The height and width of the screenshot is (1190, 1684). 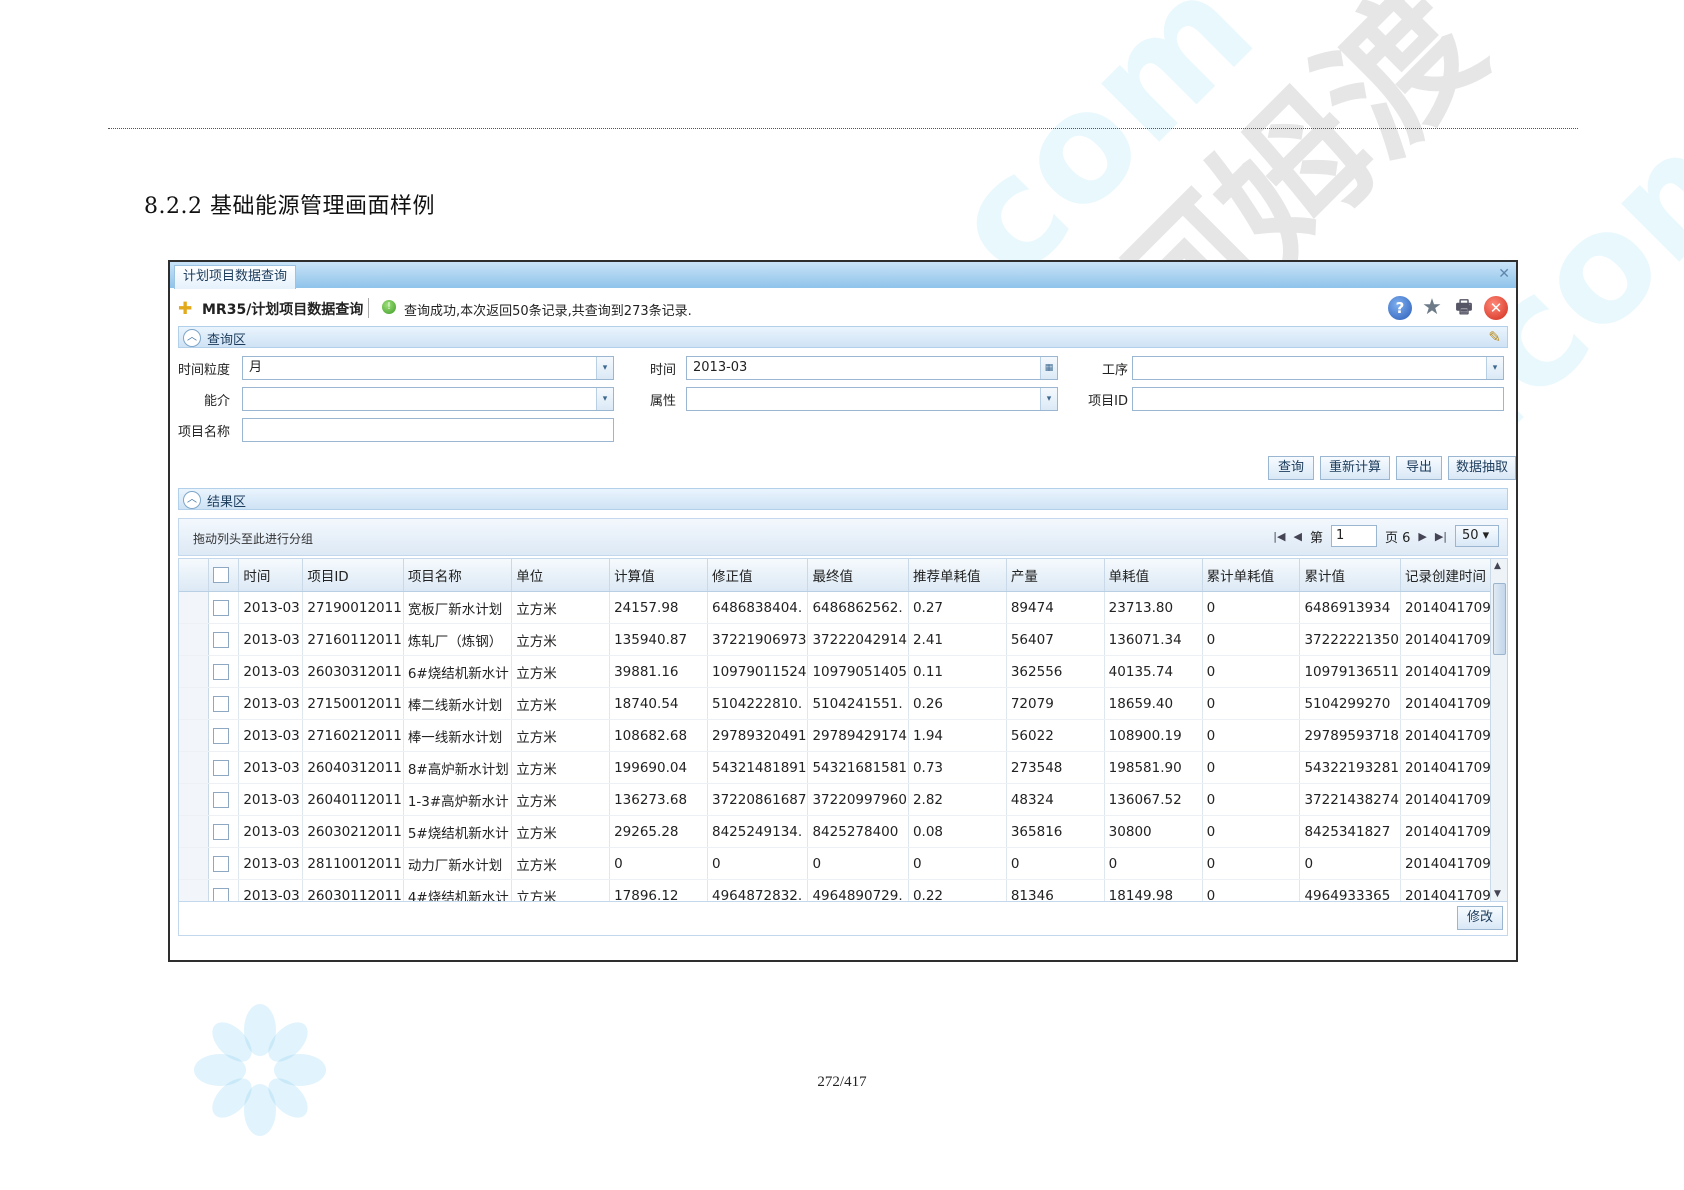 I want to click on column-header: 单位, so click(x=561, y=575).